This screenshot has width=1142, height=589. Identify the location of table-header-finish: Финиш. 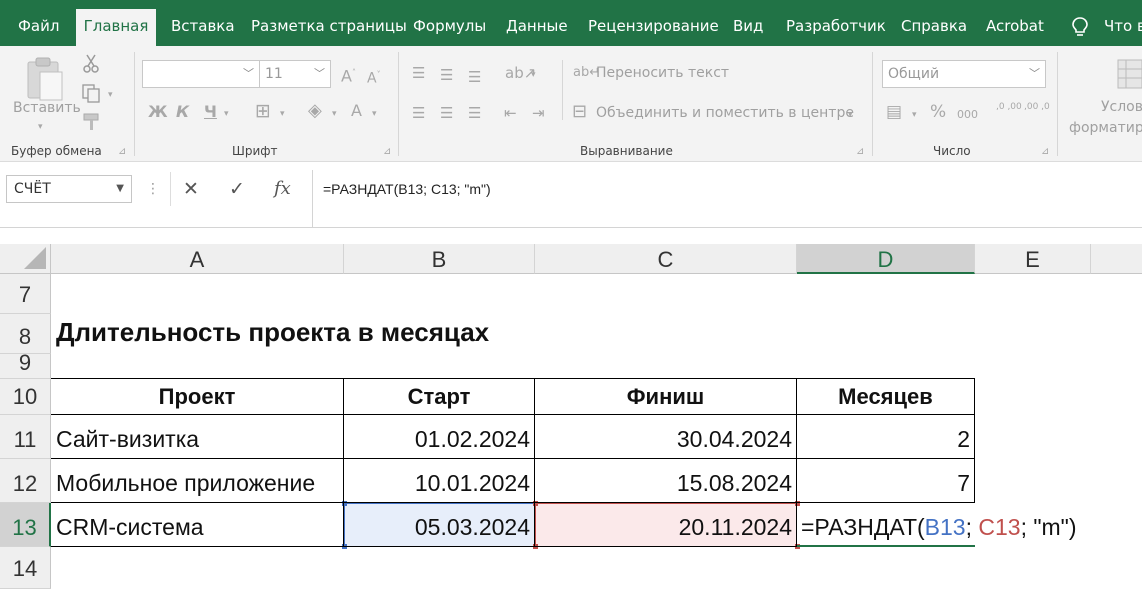
(665, 397).